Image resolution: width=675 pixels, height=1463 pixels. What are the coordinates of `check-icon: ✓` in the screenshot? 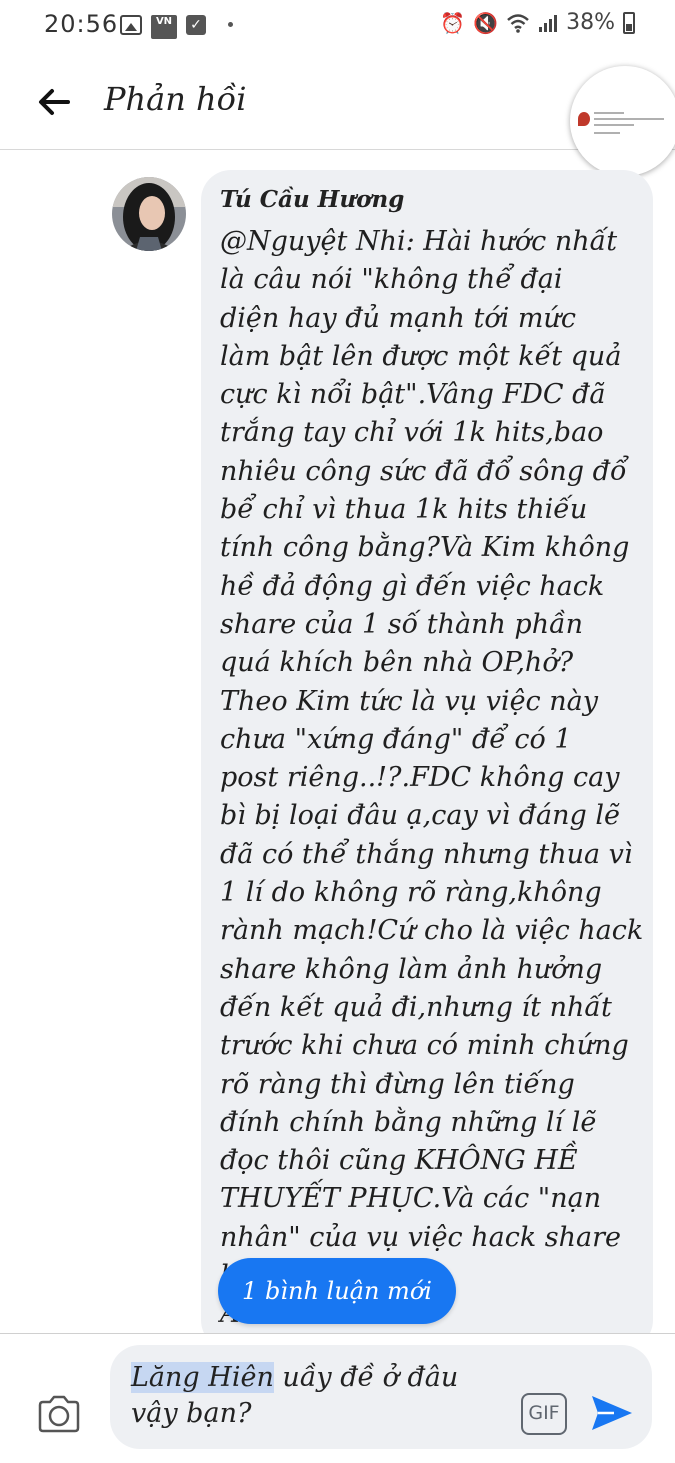 It's located at (196, 25).